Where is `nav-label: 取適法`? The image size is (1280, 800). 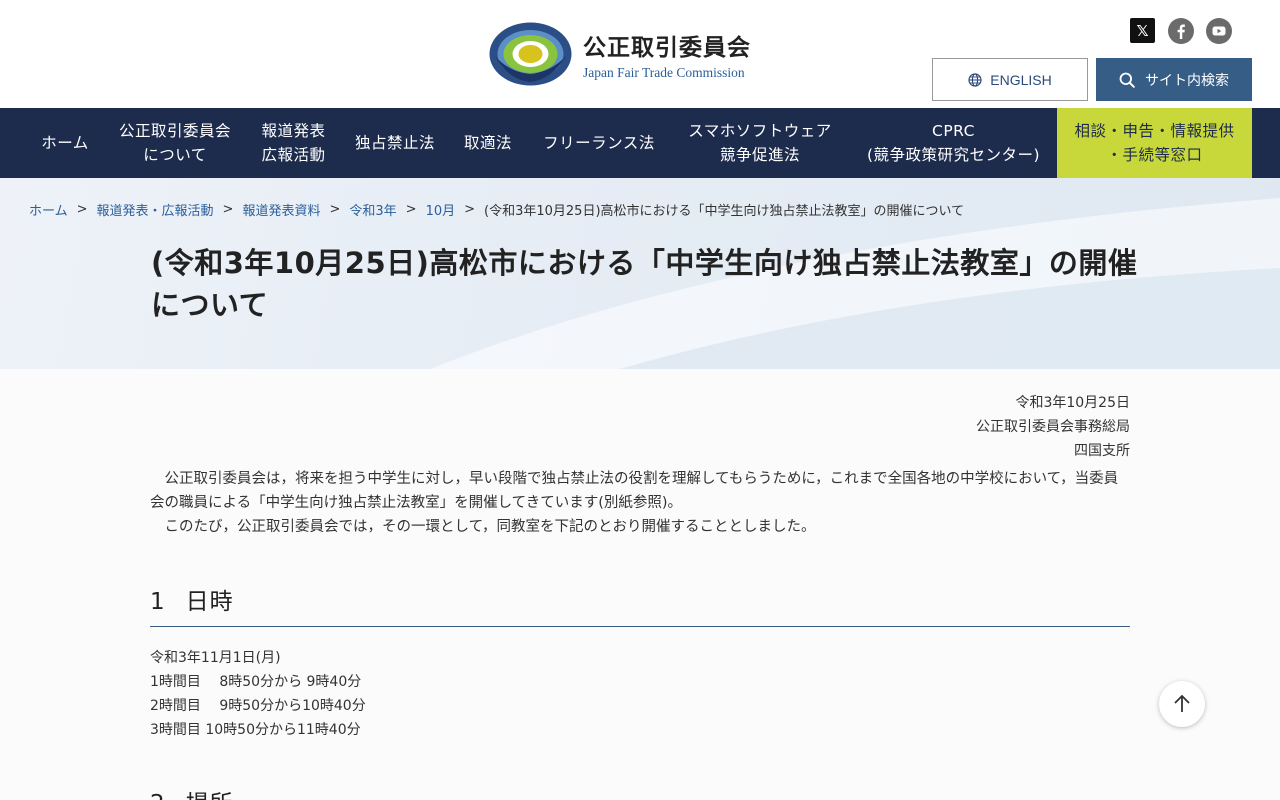
nav-label: 取適法 is located at coordinates (487, 143).